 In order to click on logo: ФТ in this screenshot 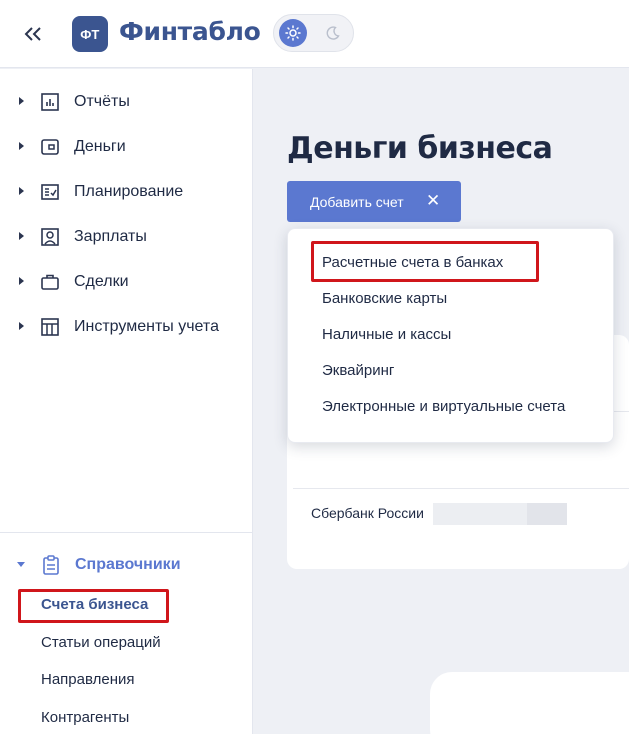, I will do `click(90, 34)`.